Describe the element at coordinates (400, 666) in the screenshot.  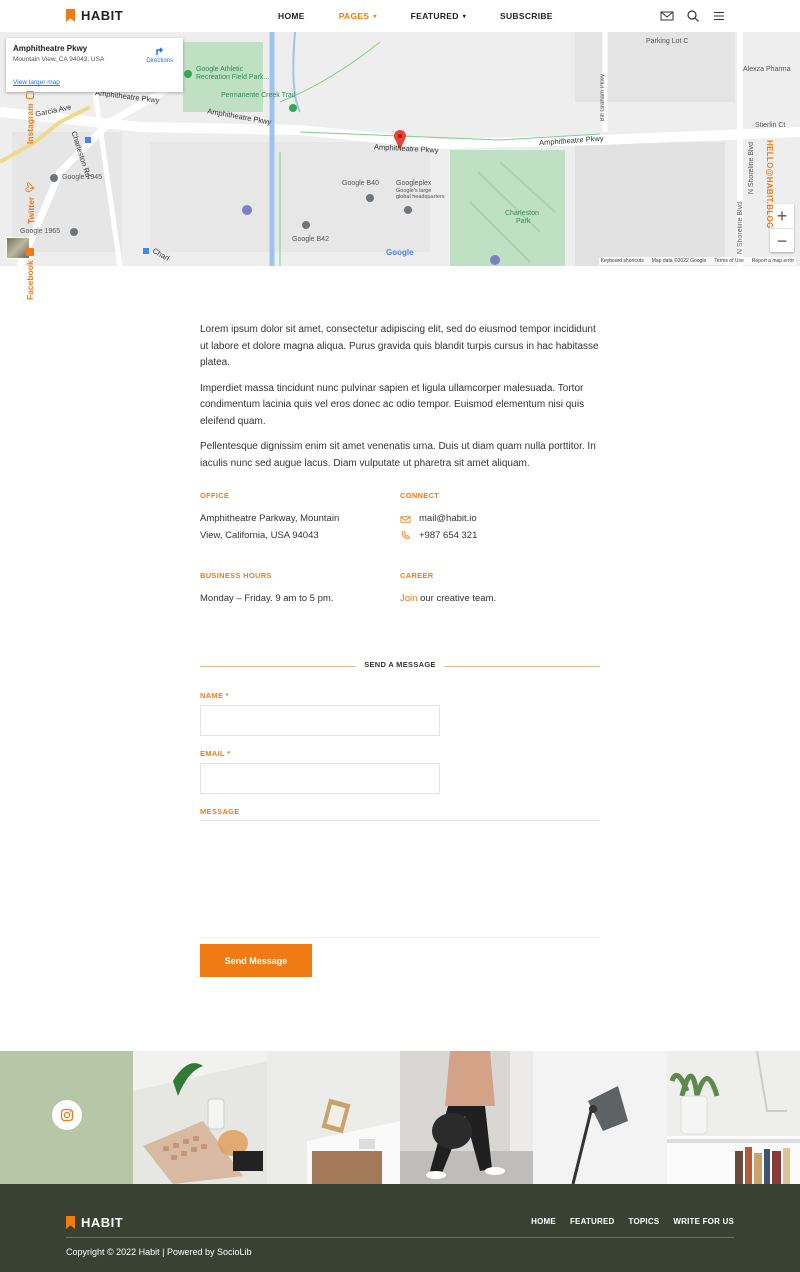
I see `form-title: SEND A MESSAGE` at that location.